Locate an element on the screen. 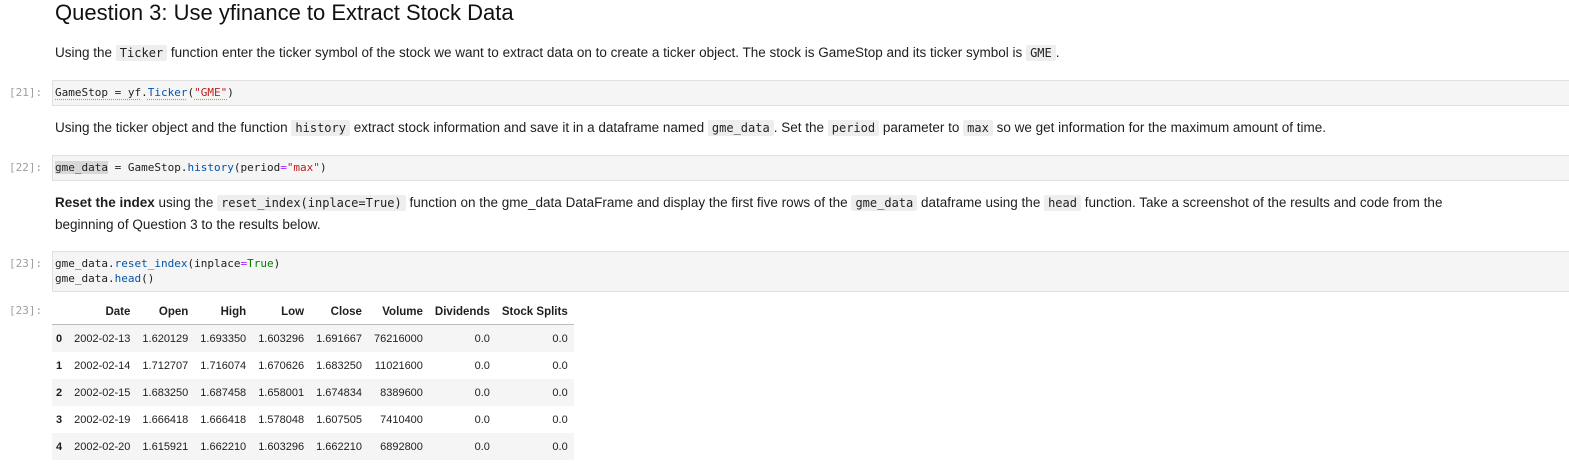  table-cell: 1.670626 is located at coordinates (281, 365).